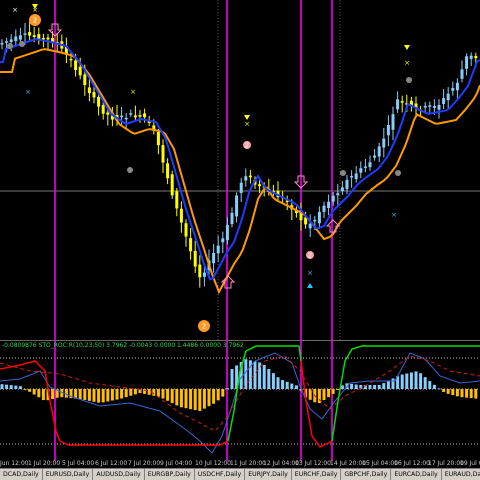  I want to click on symbol-tab: EURCAD,Daily, so click(416, 474).